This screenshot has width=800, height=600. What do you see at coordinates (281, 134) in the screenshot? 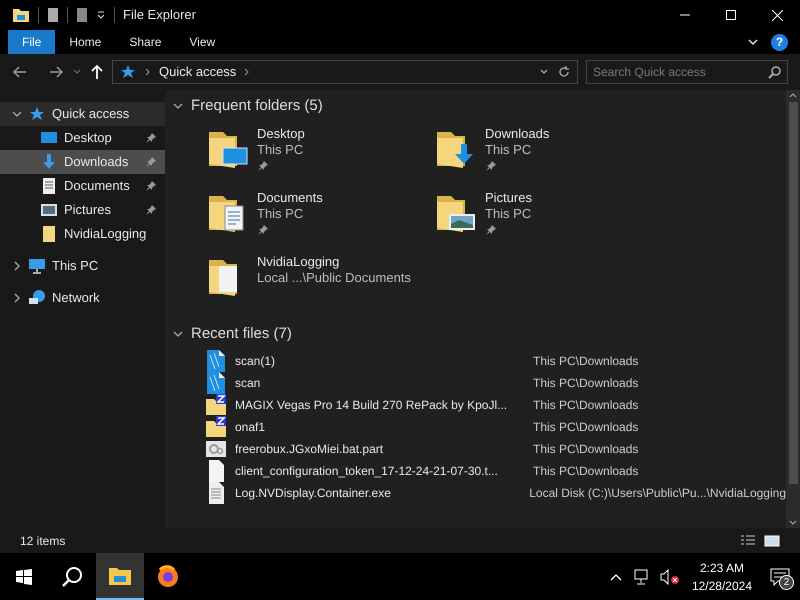
I see `folder-name: Desktop` at bounding box center [281, 134].